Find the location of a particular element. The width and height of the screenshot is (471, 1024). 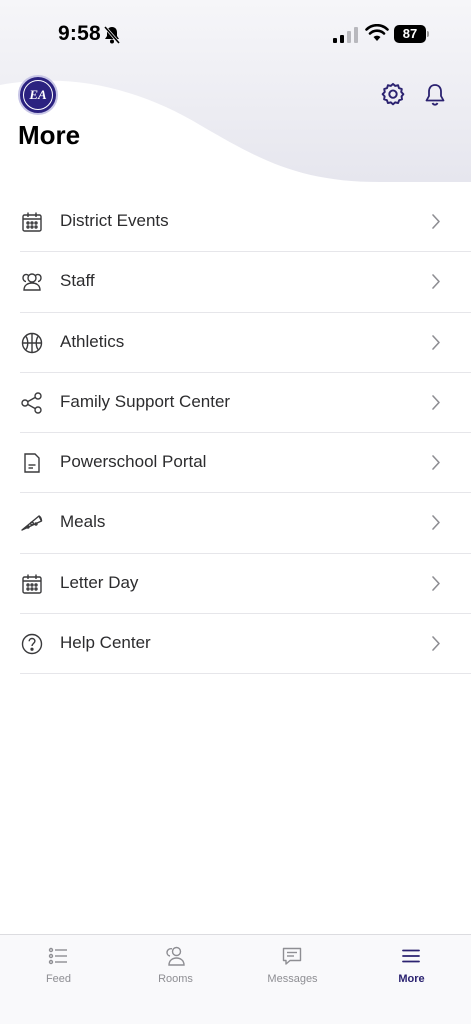

tab-label: Rooms is located at coordinates (175, 979).